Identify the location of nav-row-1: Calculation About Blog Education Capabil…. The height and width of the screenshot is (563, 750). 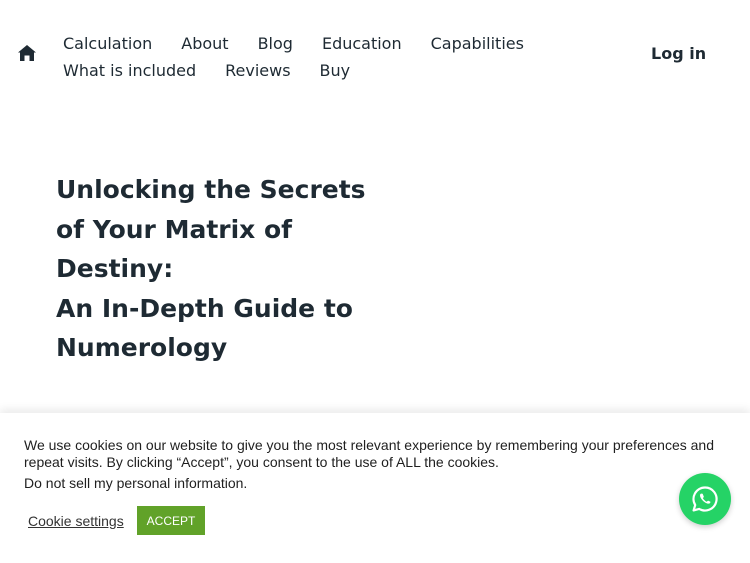
(298, 43).